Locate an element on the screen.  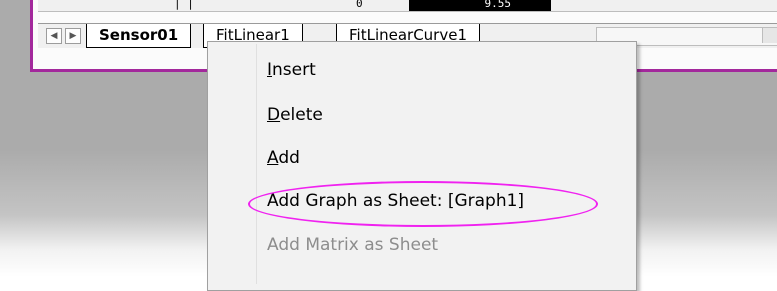
tab-scroll-left-button: ◀ is located at coordinates (54, 36).